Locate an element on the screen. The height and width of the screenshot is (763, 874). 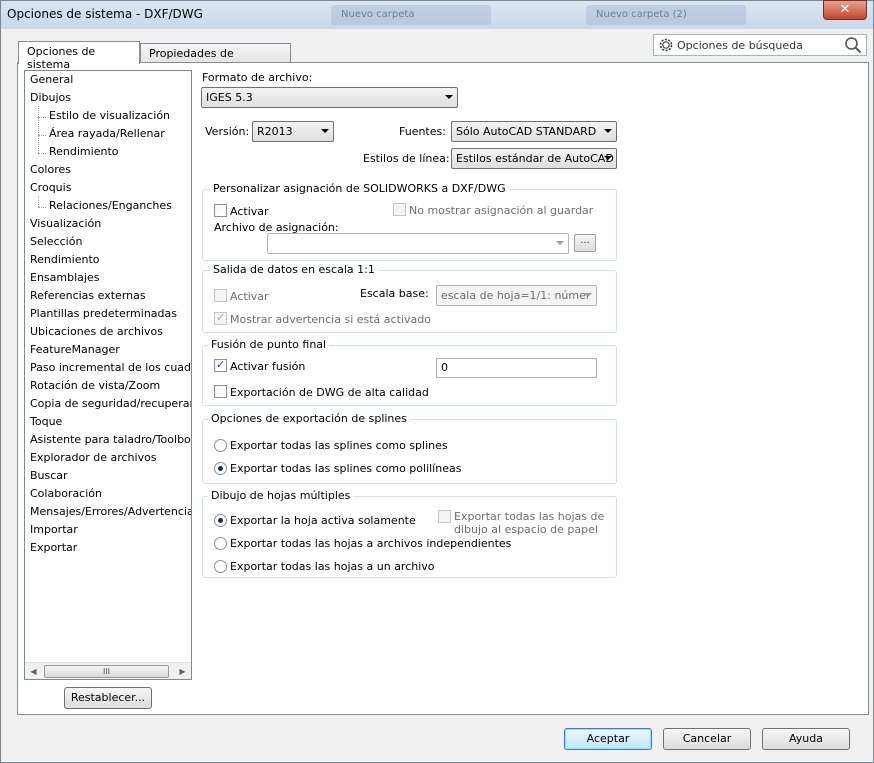
background-window-tab: Nuevo carpeta is located at coordinates (411, 15).